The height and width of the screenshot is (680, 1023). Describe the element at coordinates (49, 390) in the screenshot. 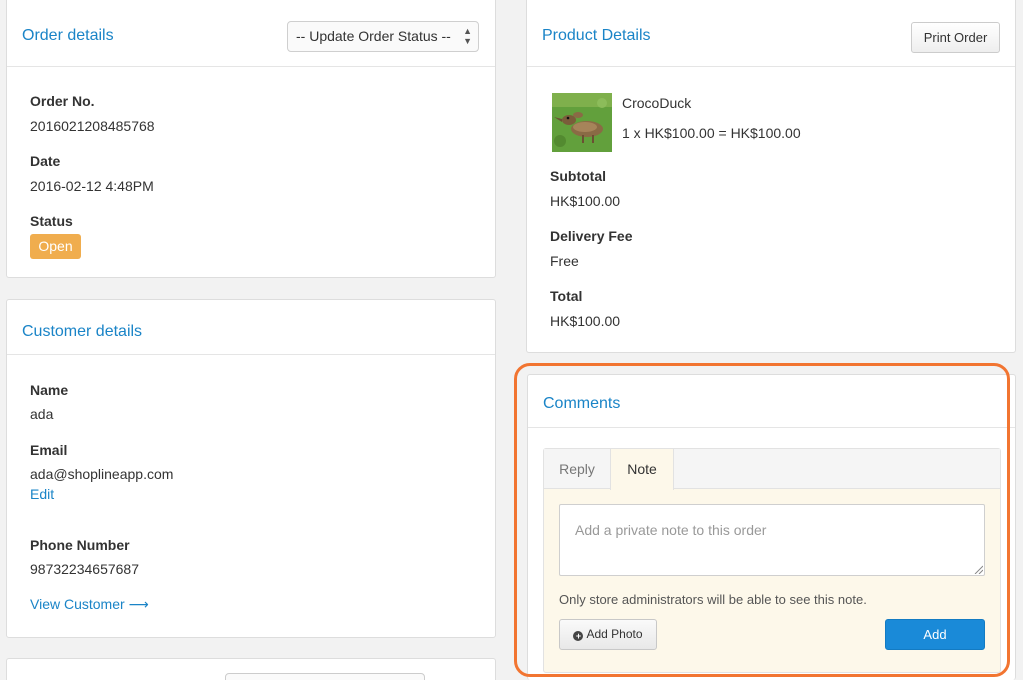

I see `name-label: Name` at that location.